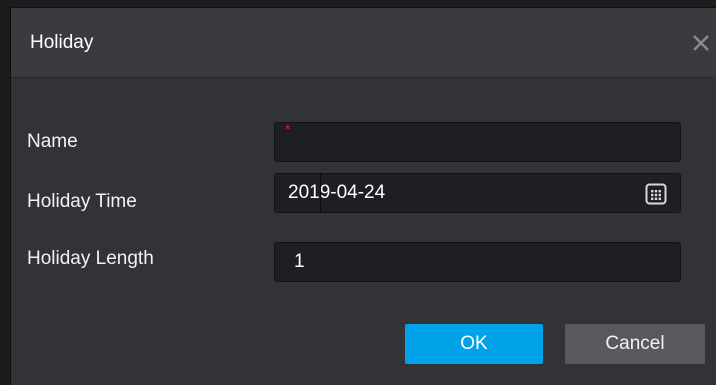 The width and height of the screenshot is (716, 385). Describe the element at coordinates (656, 194) in the screenshot. I see `calendar-icon` at that location.